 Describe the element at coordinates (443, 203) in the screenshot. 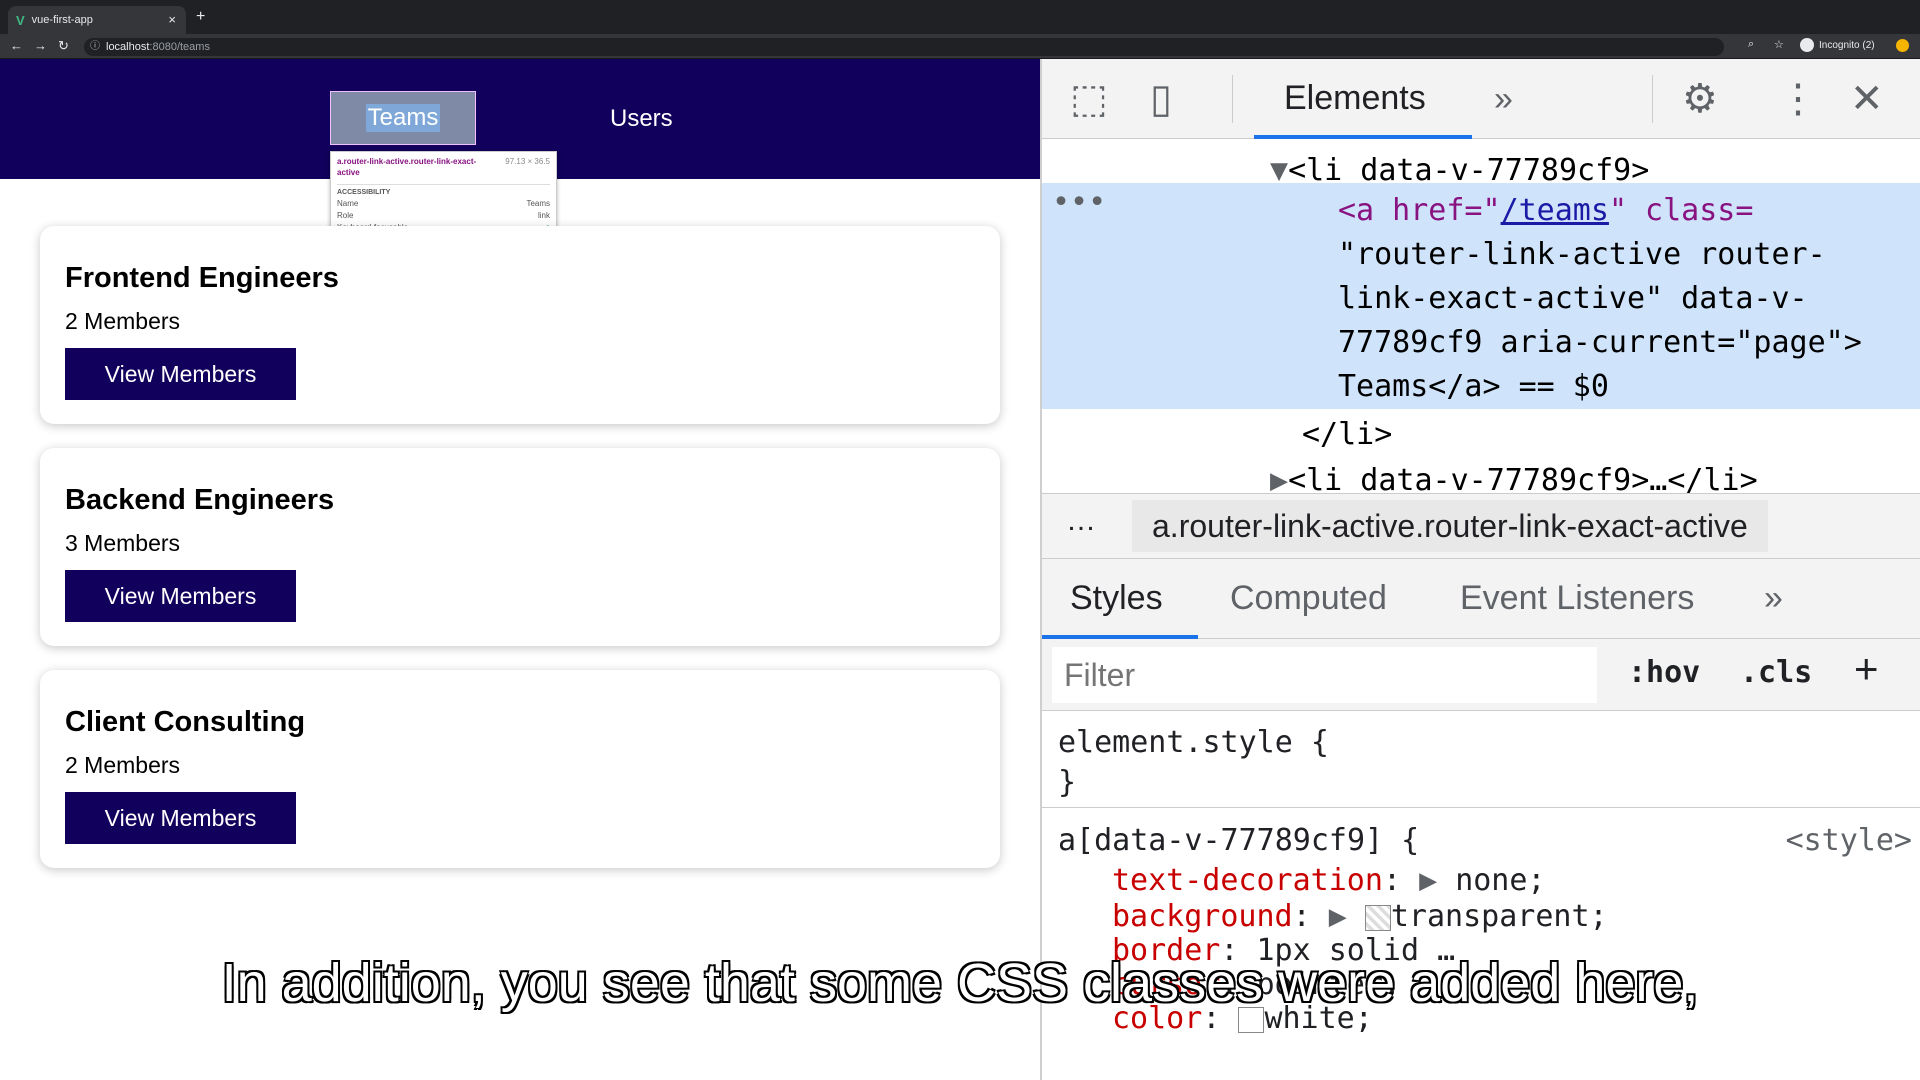

I see `tooltip-row: Name Teams` at that location.